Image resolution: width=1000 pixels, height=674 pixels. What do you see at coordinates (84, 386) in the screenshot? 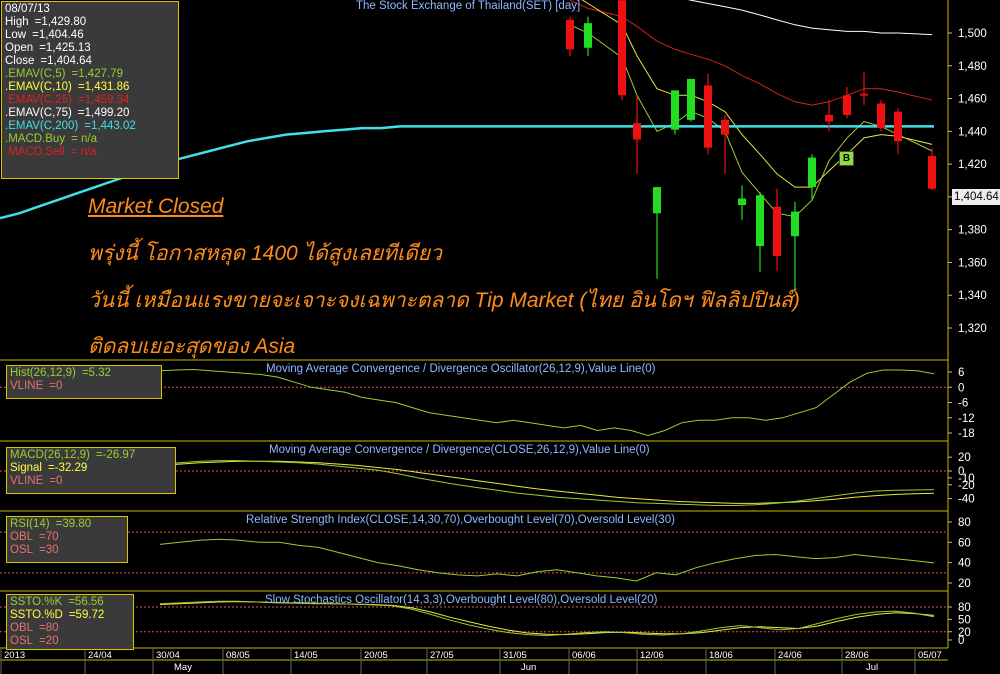
I see `hist-legend-row: VLINE =0` at bounding box center [84, 386].